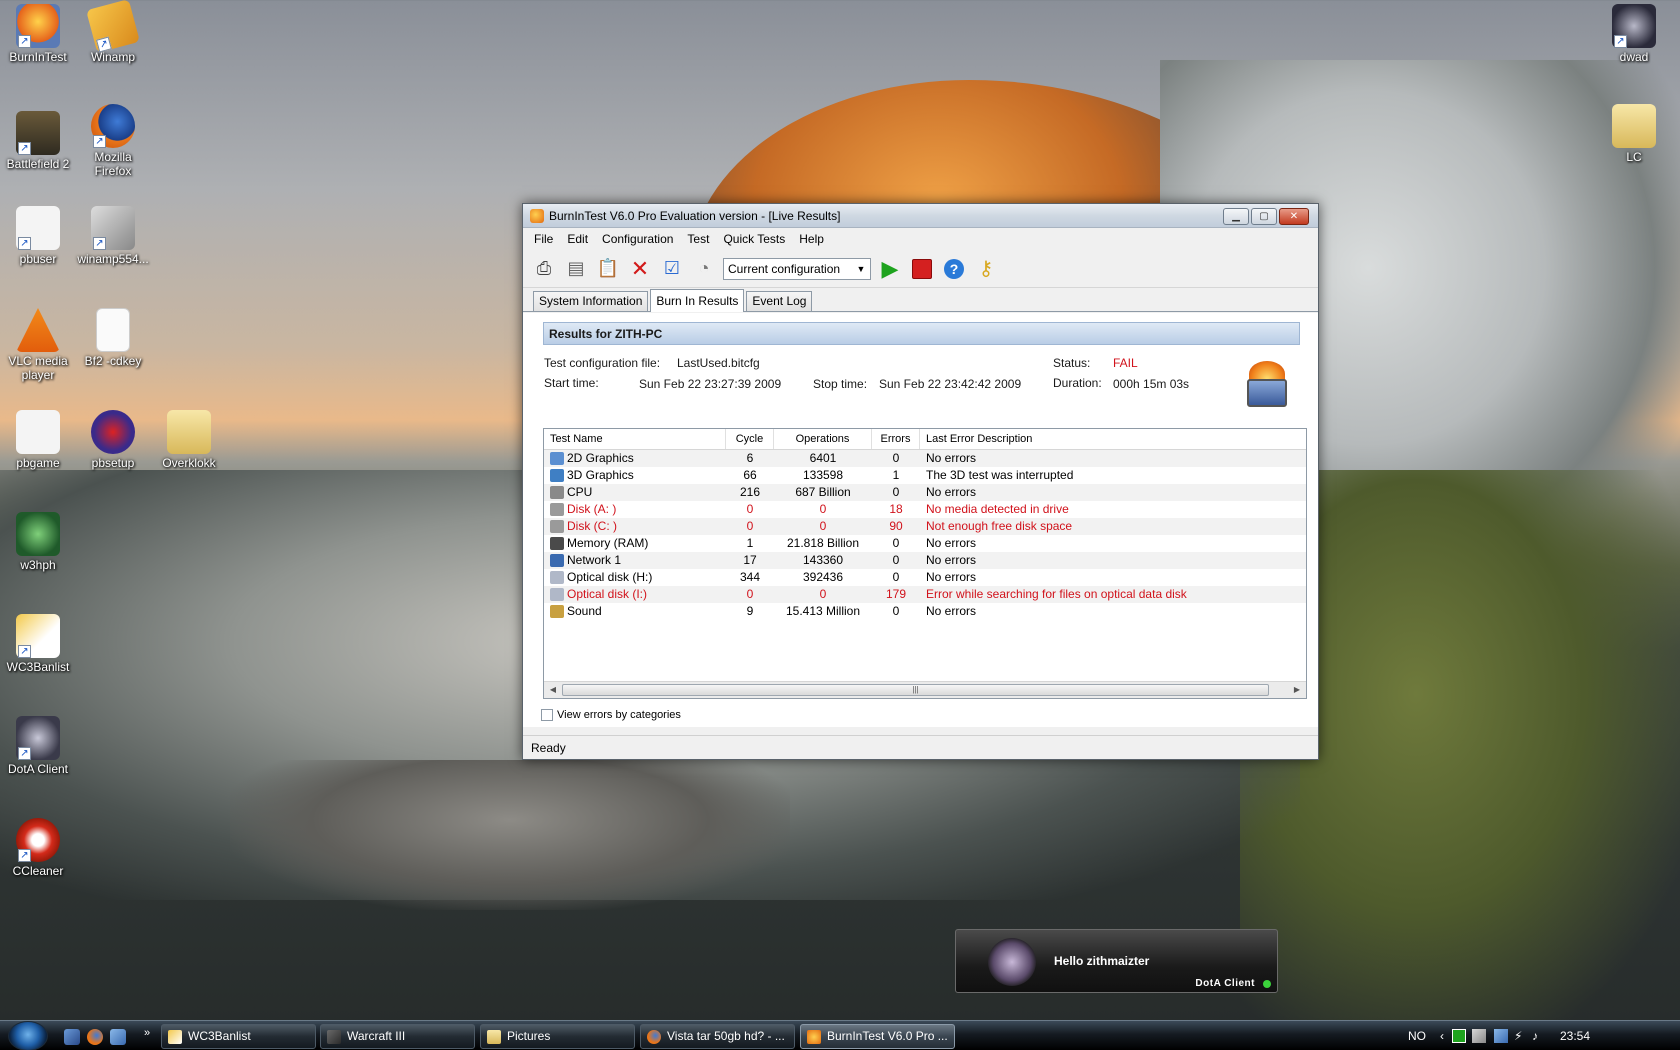  What do you see at coordinates (95, 1037) in the screenshot?
I see `firefox-quicklaunch-icon` at bounding box center [95, 1037].